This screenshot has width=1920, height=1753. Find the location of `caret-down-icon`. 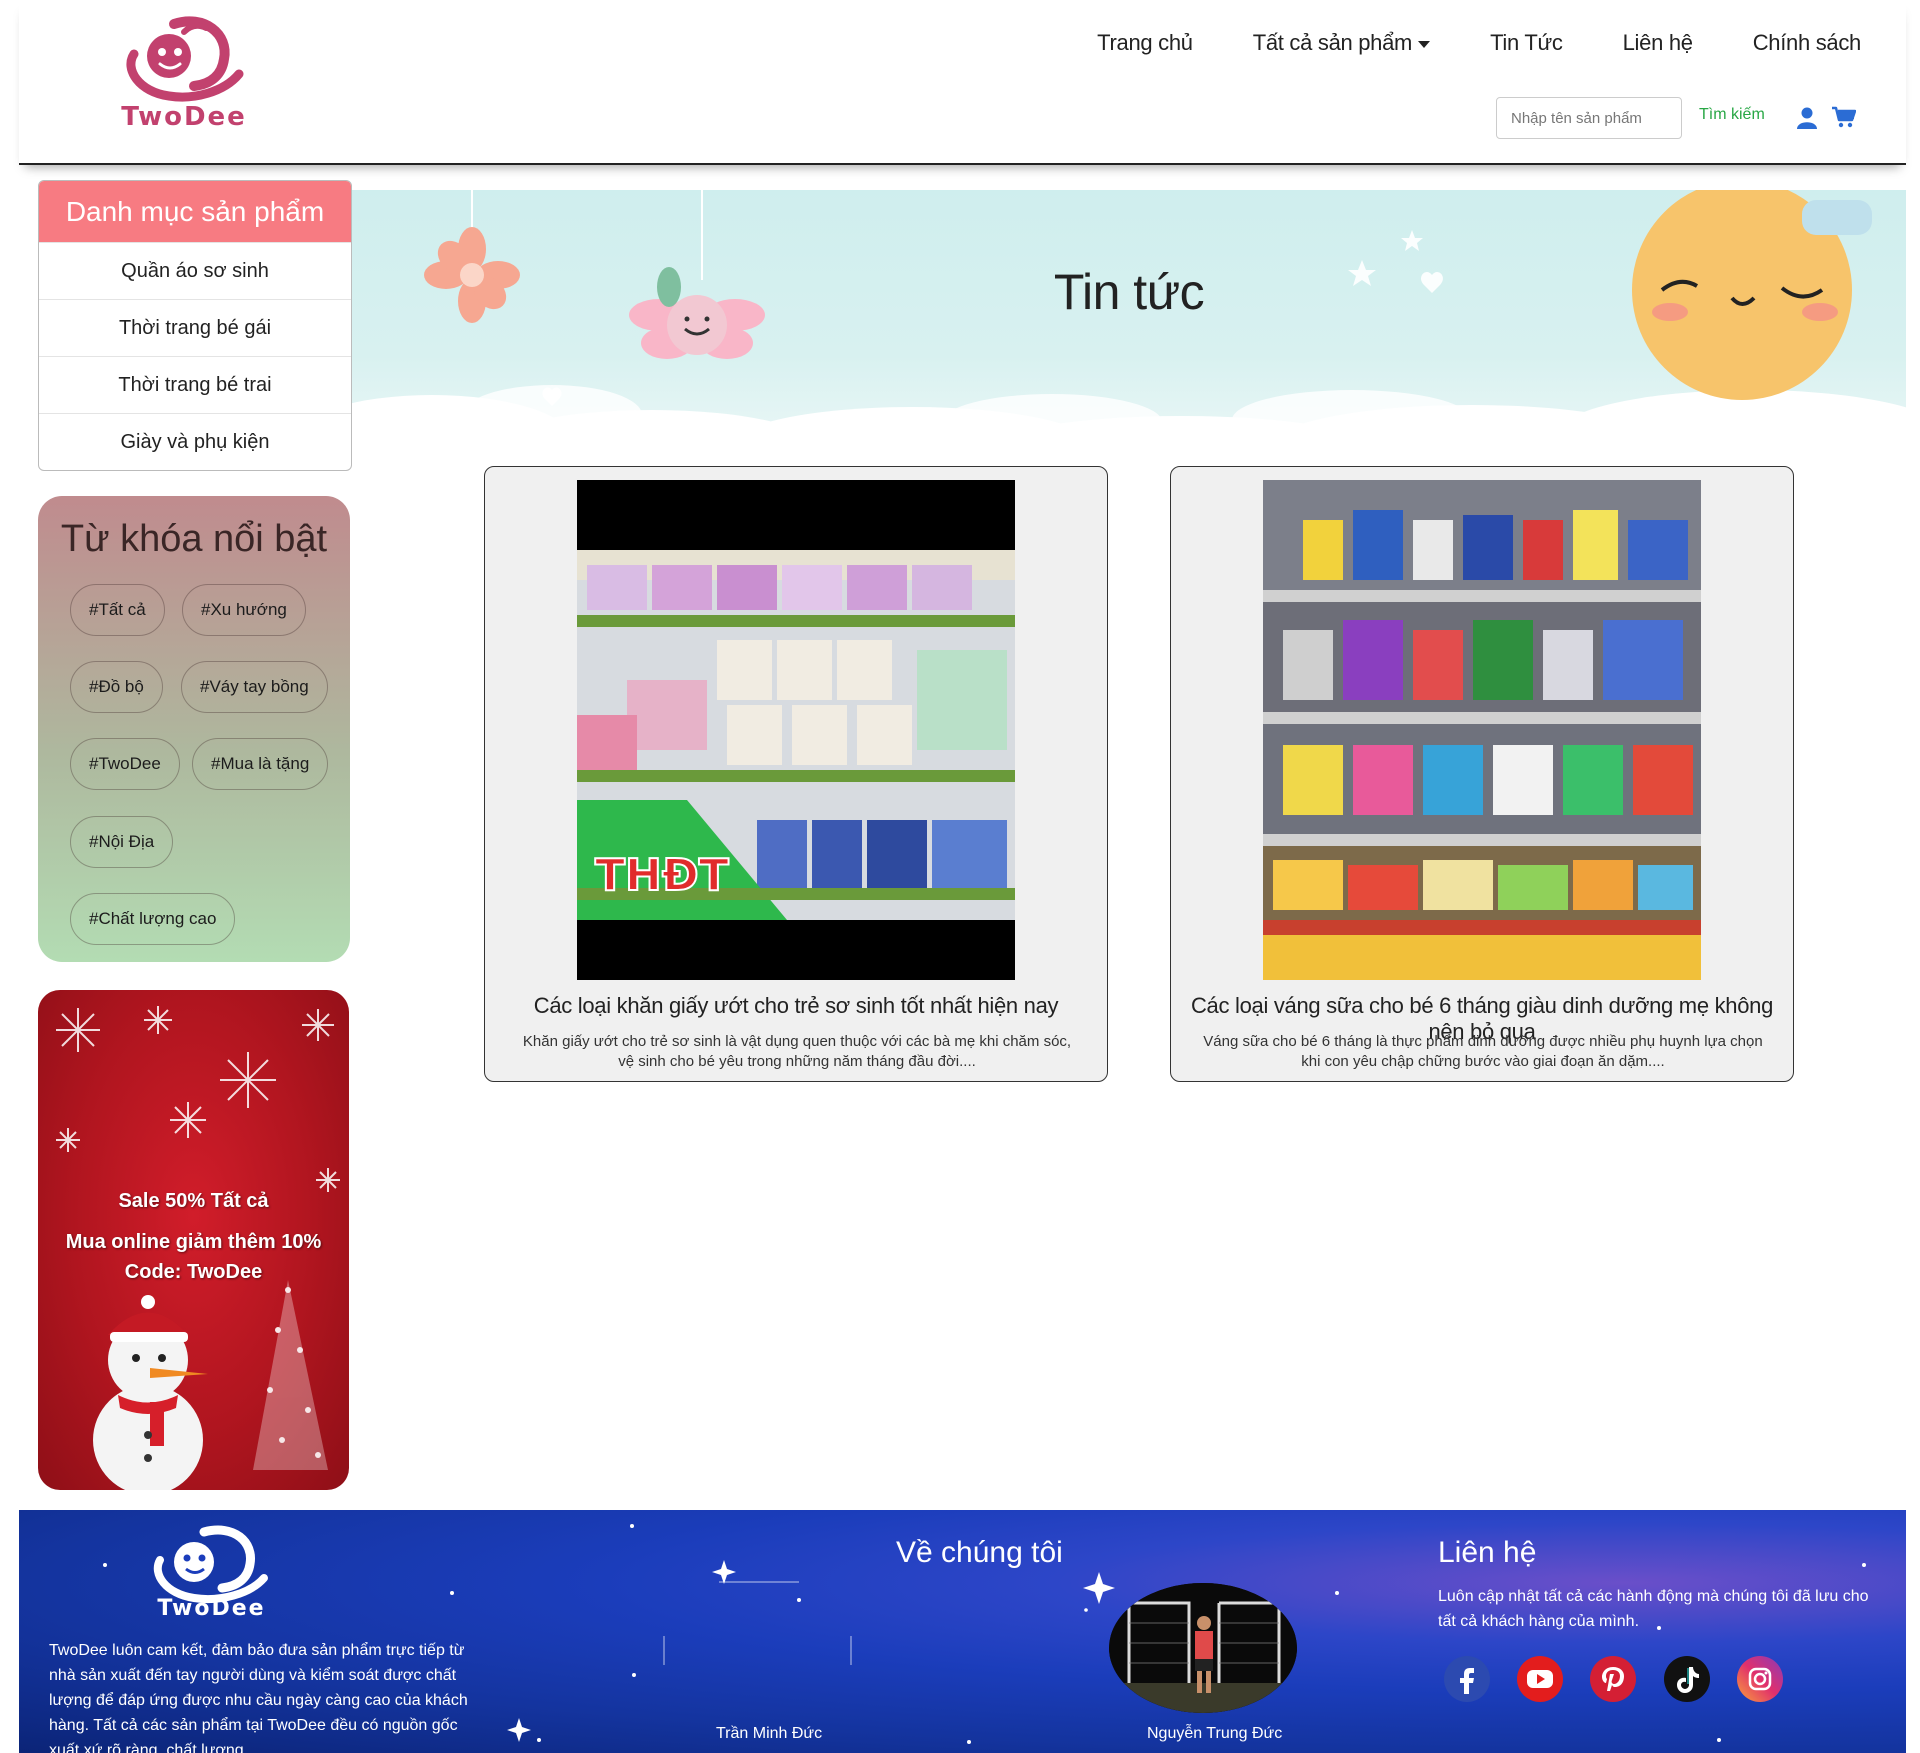

caret-down-icon is located at coordinates (1424, 44).